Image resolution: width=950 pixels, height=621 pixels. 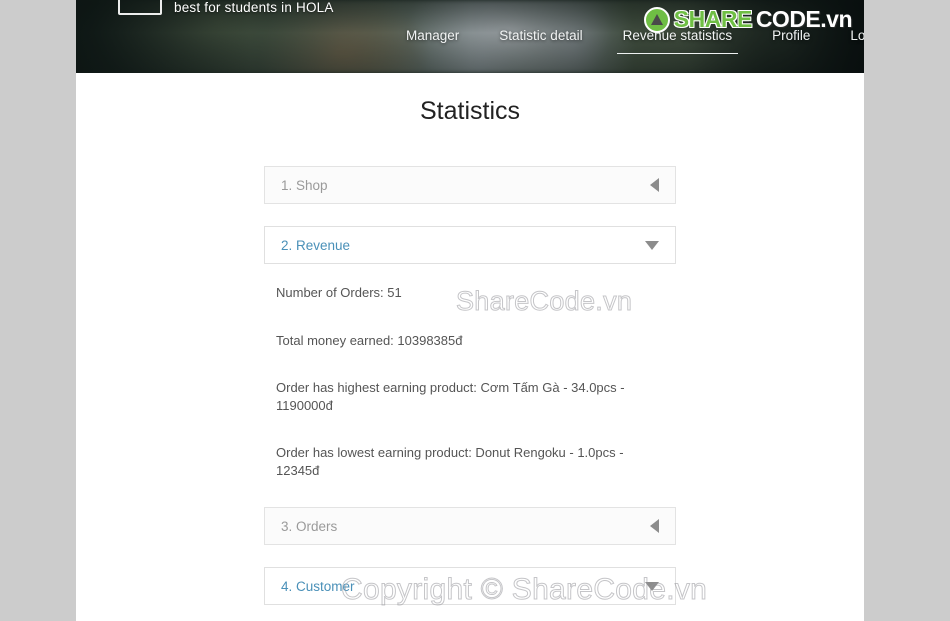 What do you see at coordinates (369, 340) in the screenshot?
I see `revenue-total-money-earned: Total money earned: 10398385đ` at bounding box center [369, 340].